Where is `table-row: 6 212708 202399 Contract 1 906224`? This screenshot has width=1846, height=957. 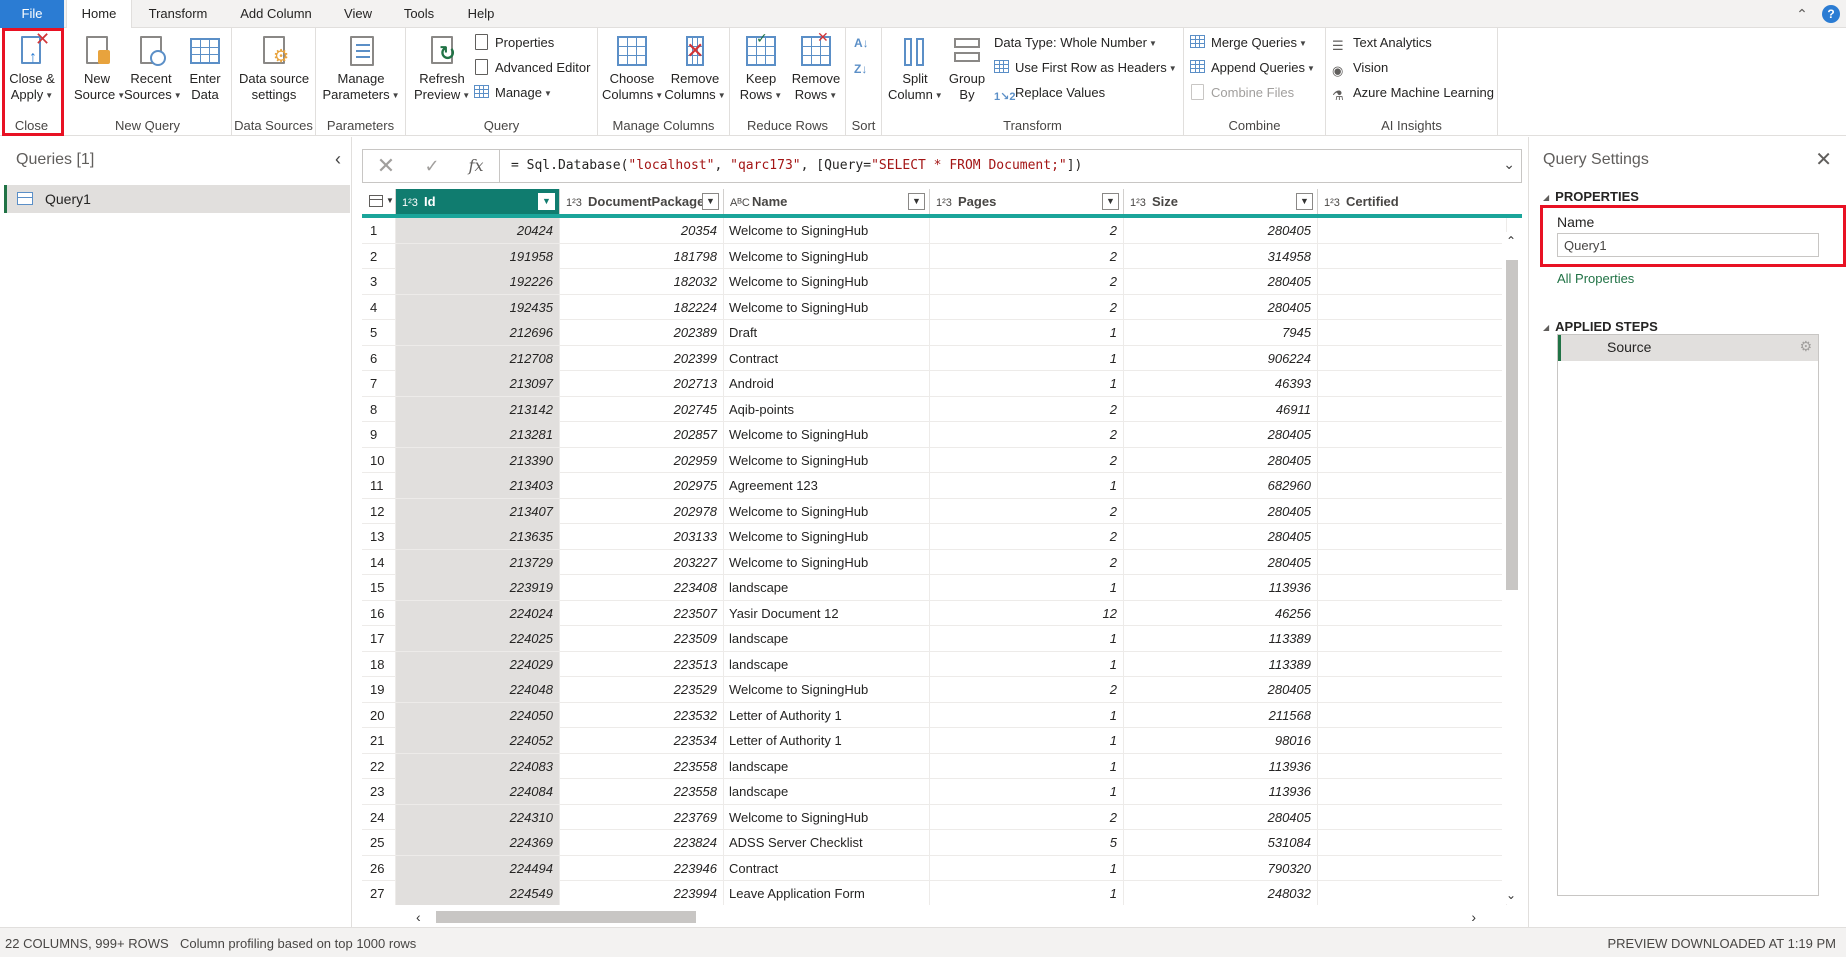 table-row: 6 212708 202399 Contract 1 906224 is located at coordinates (934, 358).